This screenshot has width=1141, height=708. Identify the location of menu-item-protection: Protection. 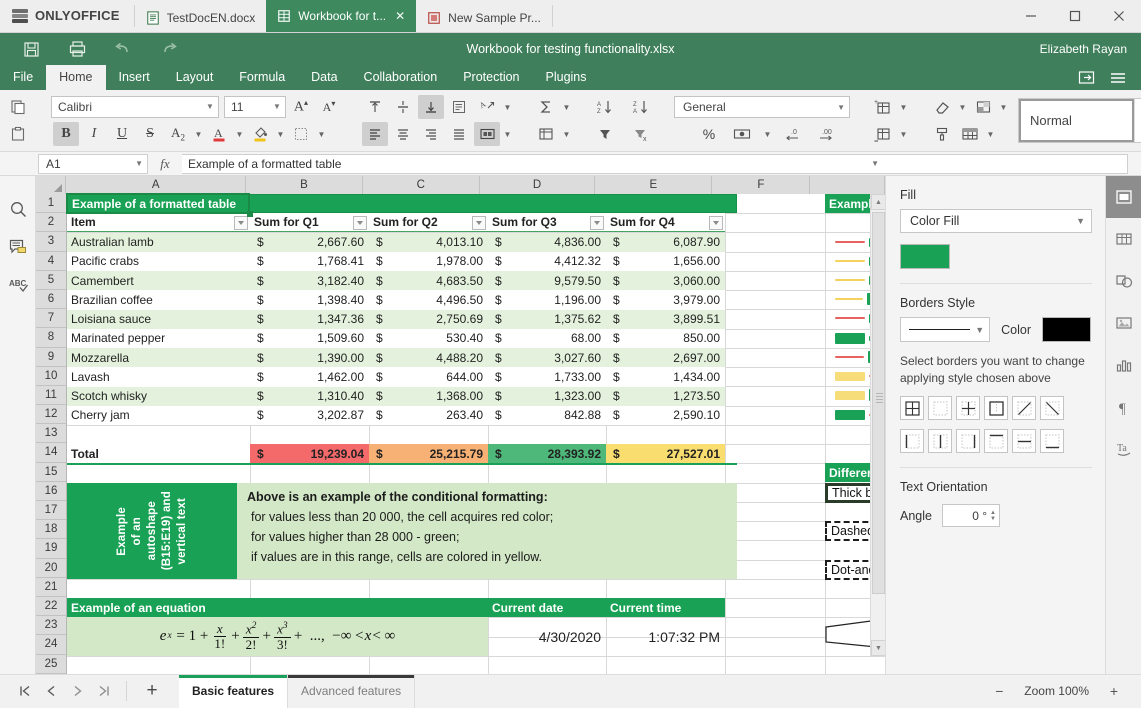
(491, 77).